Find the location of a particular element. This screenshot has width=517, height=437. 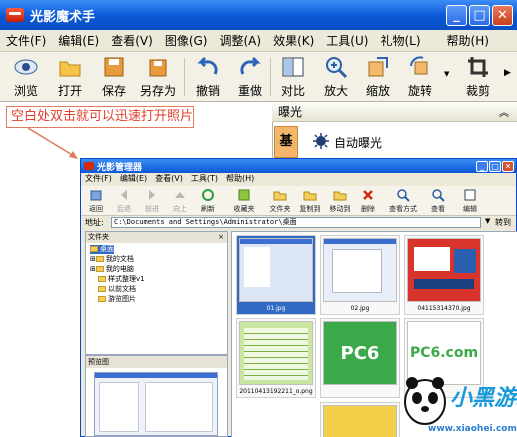

folder-pane-header: 文件夹 × is located at coordinates (156, 237).